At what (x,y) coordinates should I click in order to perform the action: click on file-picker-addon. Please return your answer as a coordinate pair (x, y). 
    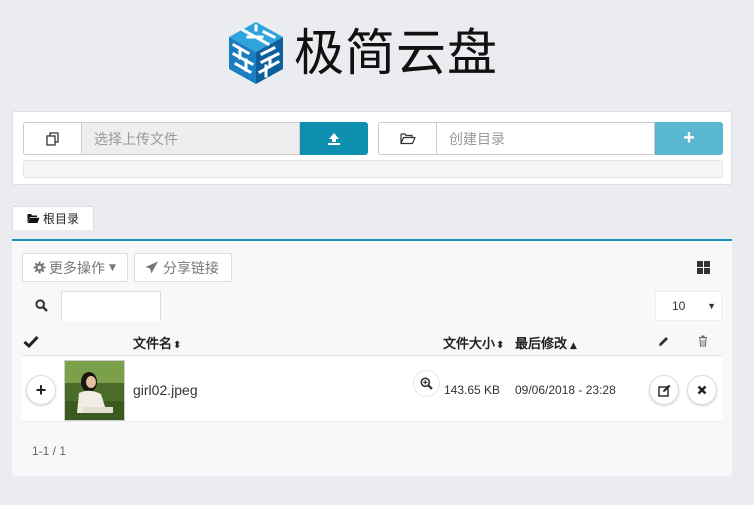
    Looking at the image, I should click on (52, 138).